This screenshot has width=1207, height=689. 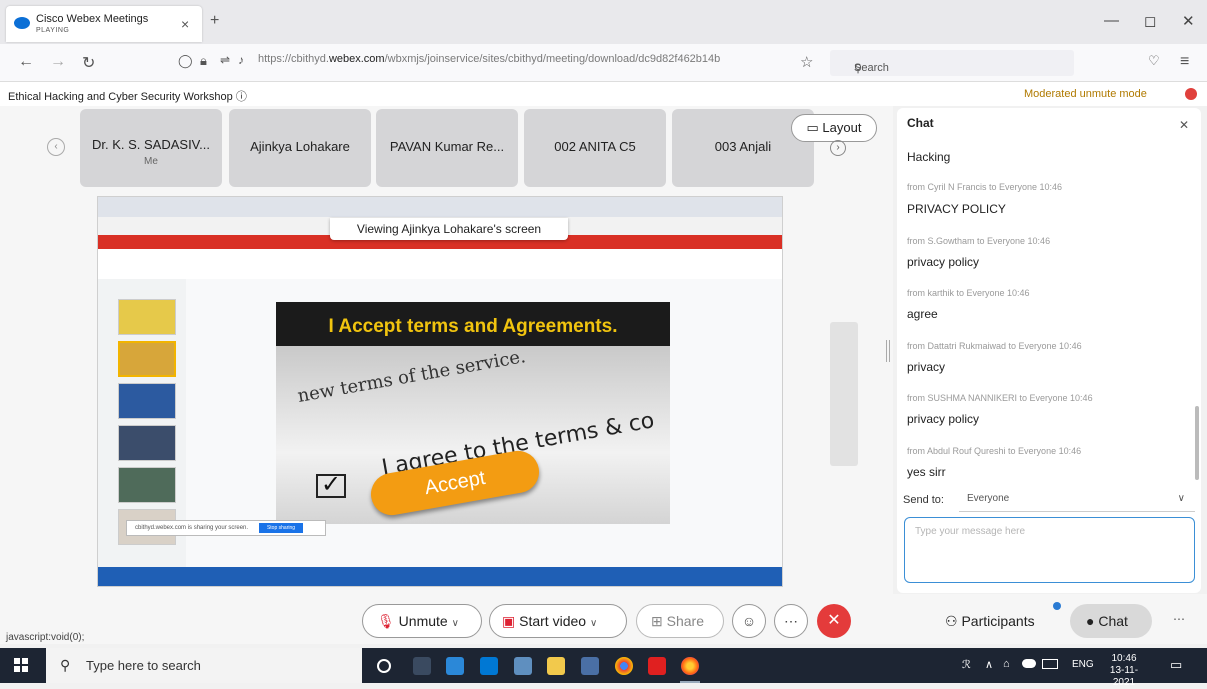 I want to click on chat-message-input: Type your message here, so click(x=1049, y=550).